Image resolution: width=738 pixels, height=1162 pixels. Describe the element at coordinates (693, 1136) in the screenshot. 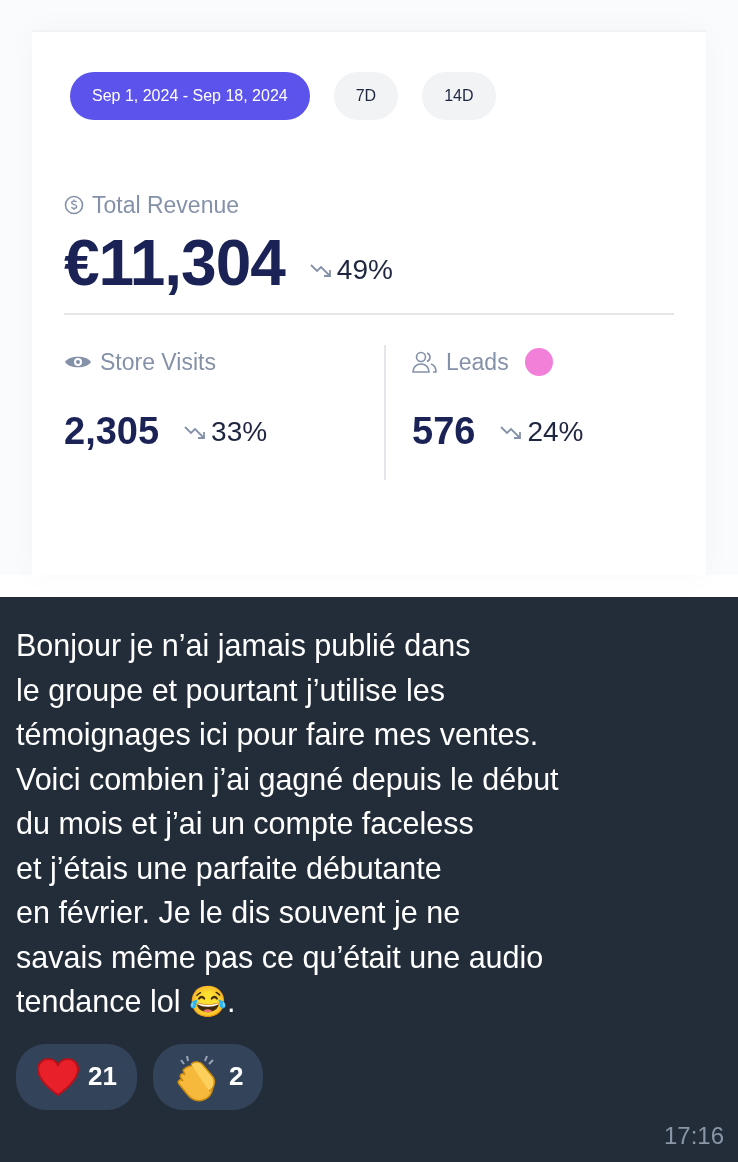

I see `message-time: 17:16` at that location.